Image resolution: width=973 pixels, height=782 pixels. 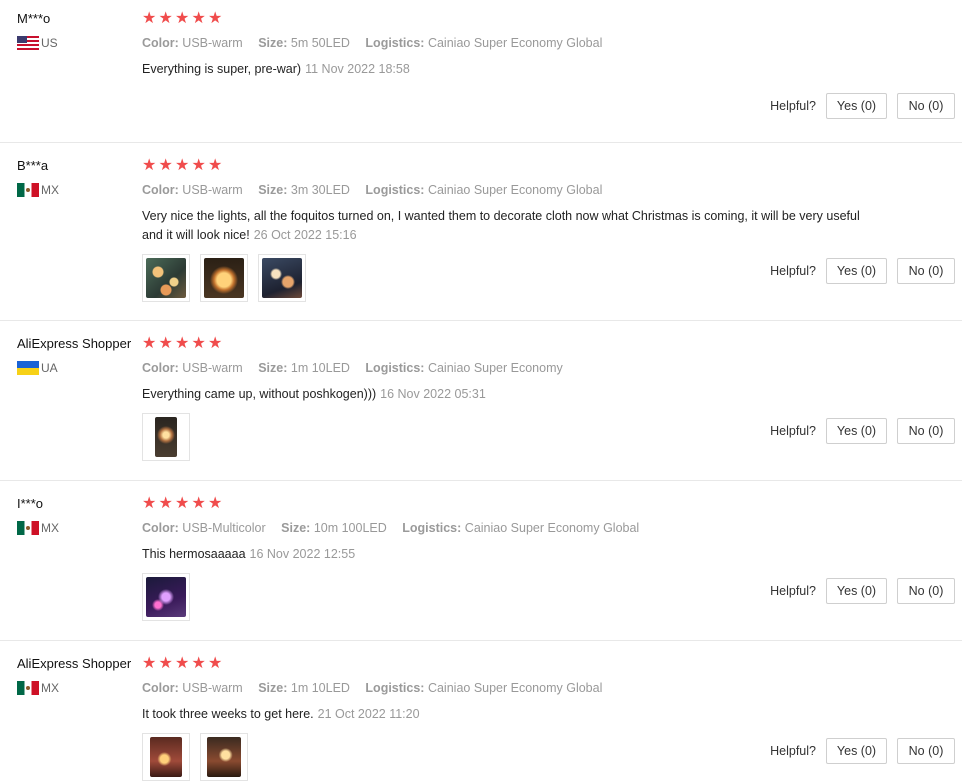 What do you see at coordinates (28, 43) in the screenshot?
I see `us-flag-icon` at bounding box center [28, 43].